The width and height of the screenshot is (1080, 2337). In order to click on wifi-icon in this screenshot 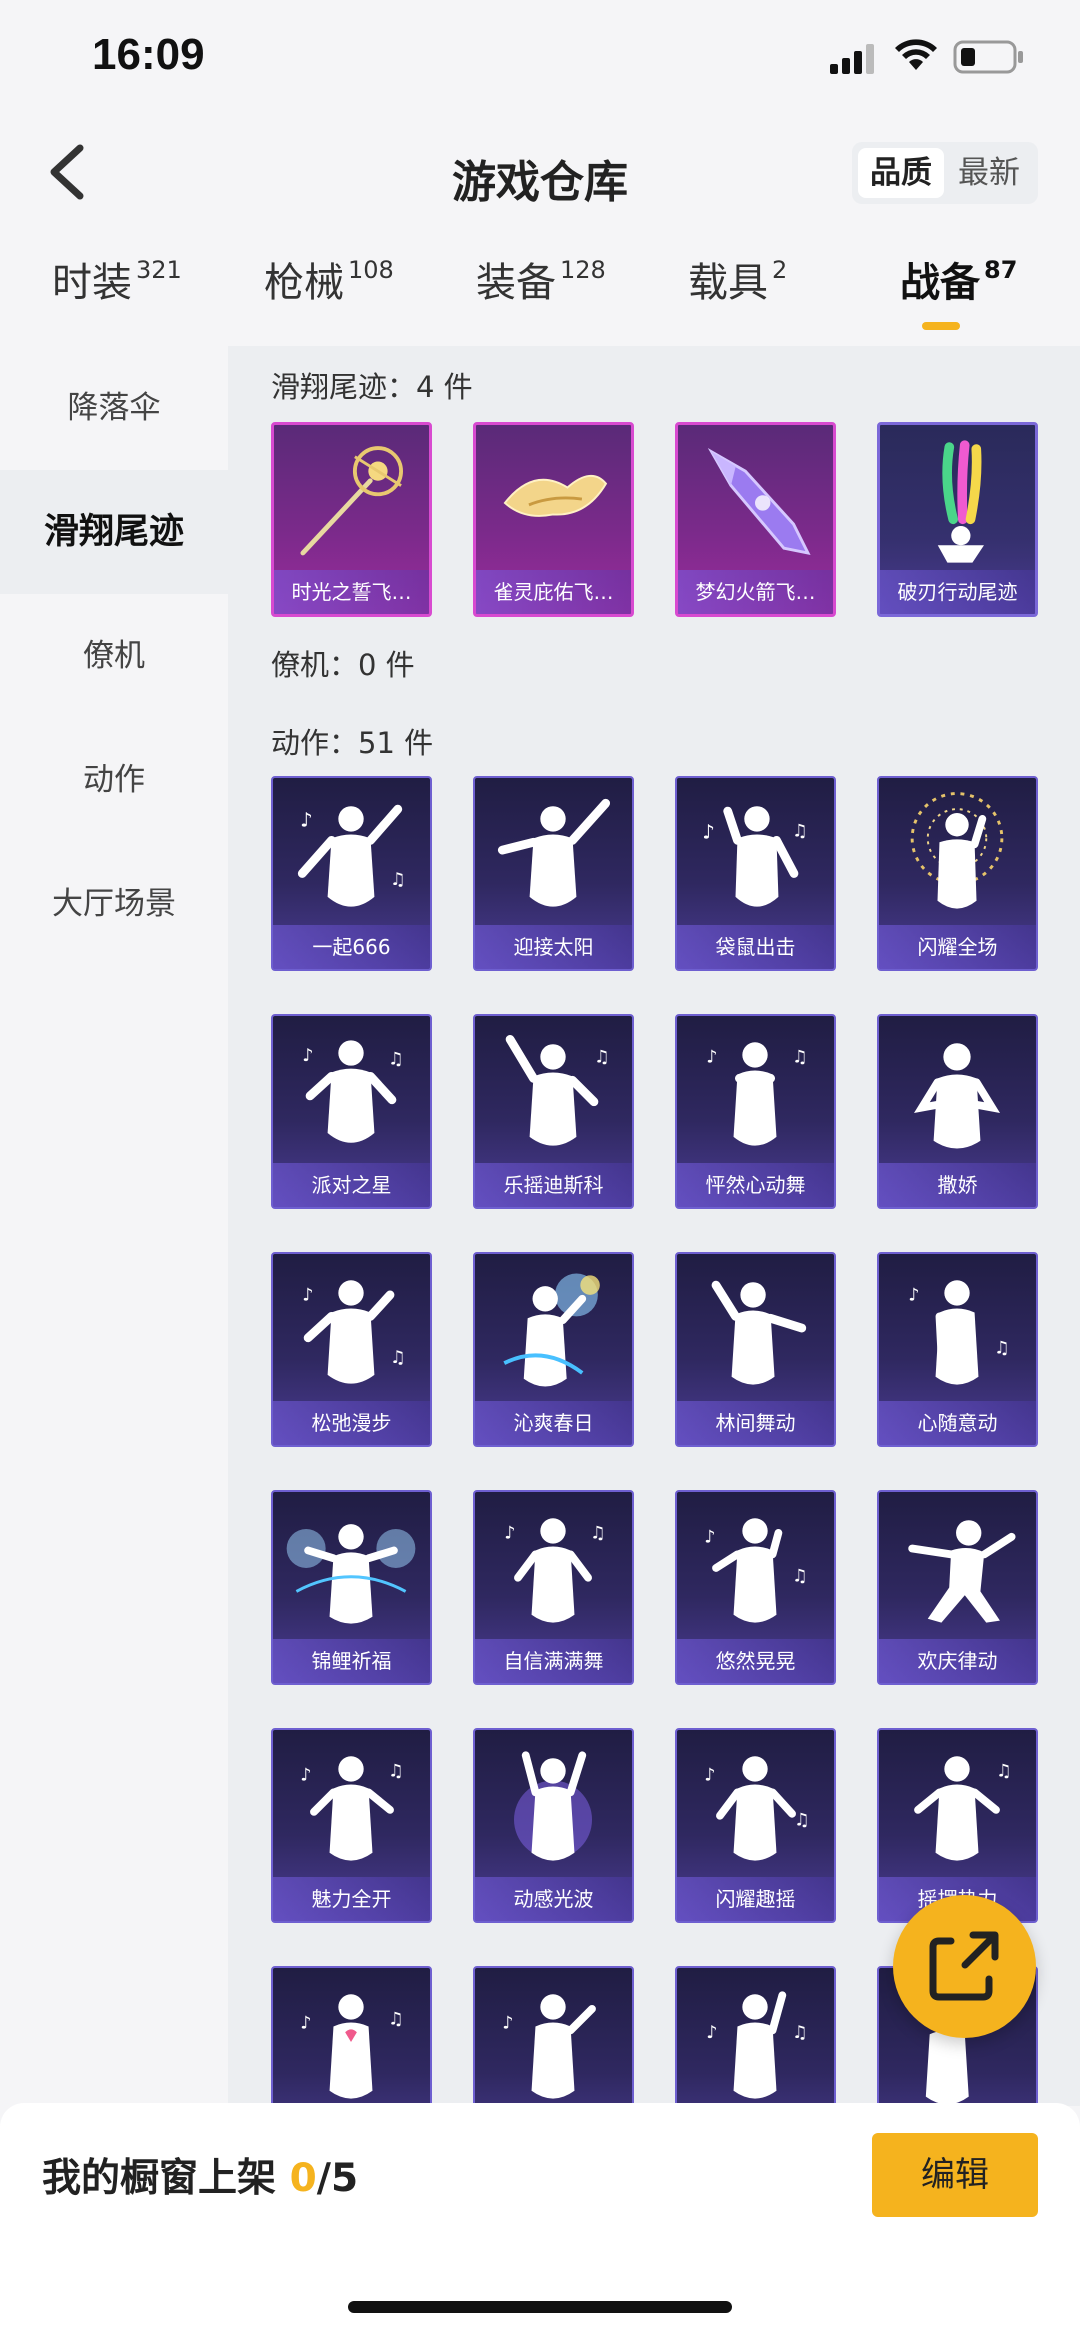, I will do `click(916, 54)`.